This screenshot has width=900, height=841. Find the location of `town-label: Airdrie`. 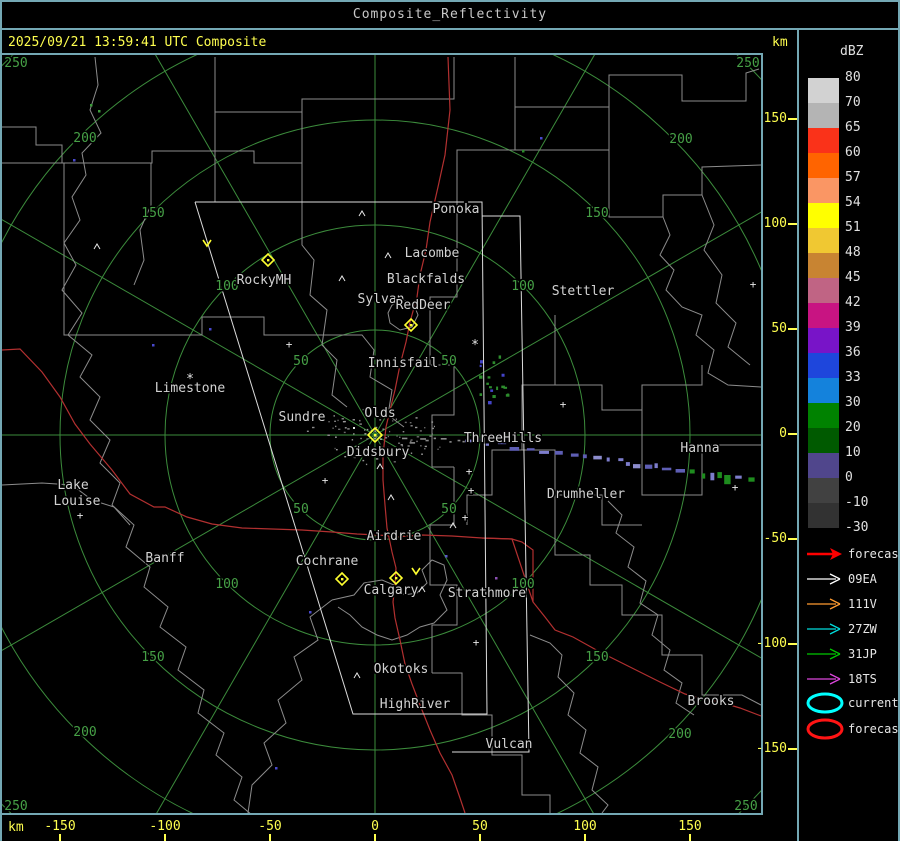

town-label: Airdrie is located at coordinates (394, 536).